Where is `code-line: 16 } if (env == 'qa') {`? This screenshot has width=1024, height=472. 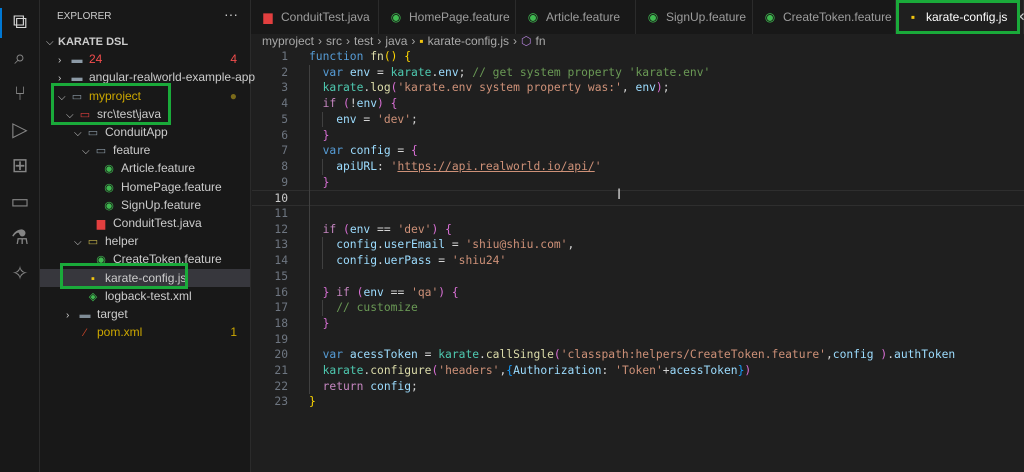 code-line: 16 } if (env == 'qa') { is located at coordinates (638, 293).